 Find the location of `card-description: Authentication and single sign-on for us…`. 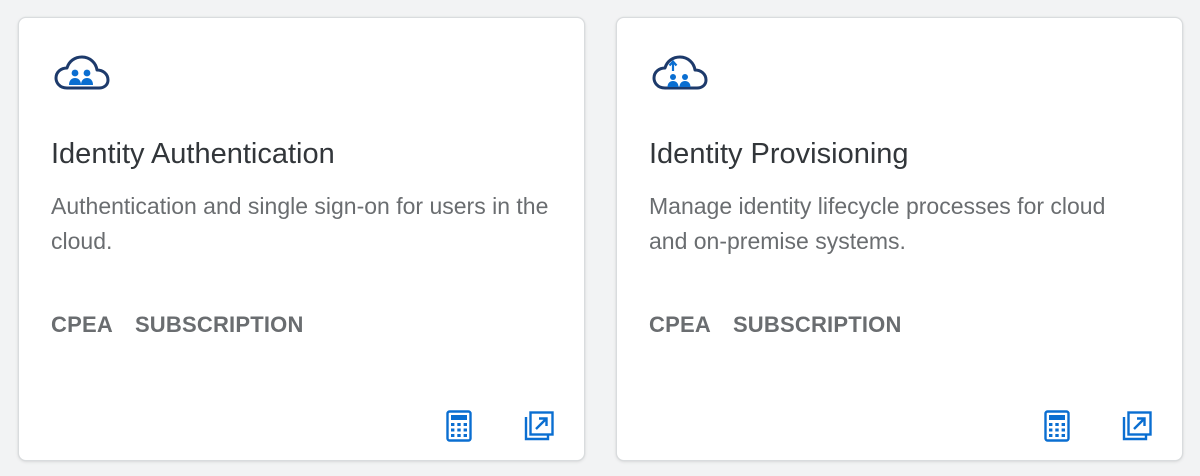

card-description: Authentication and single sign-on for us… is located at coordinates (300, 223).